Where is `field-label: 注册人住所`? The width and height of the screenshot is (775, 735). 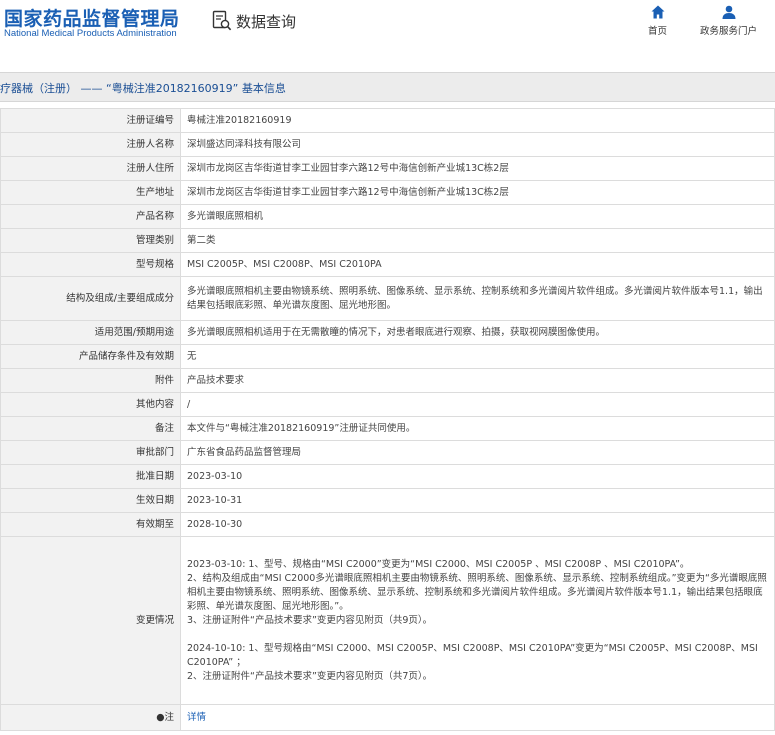 field-label: 注册人住所 is located at coordinates (90, 168).